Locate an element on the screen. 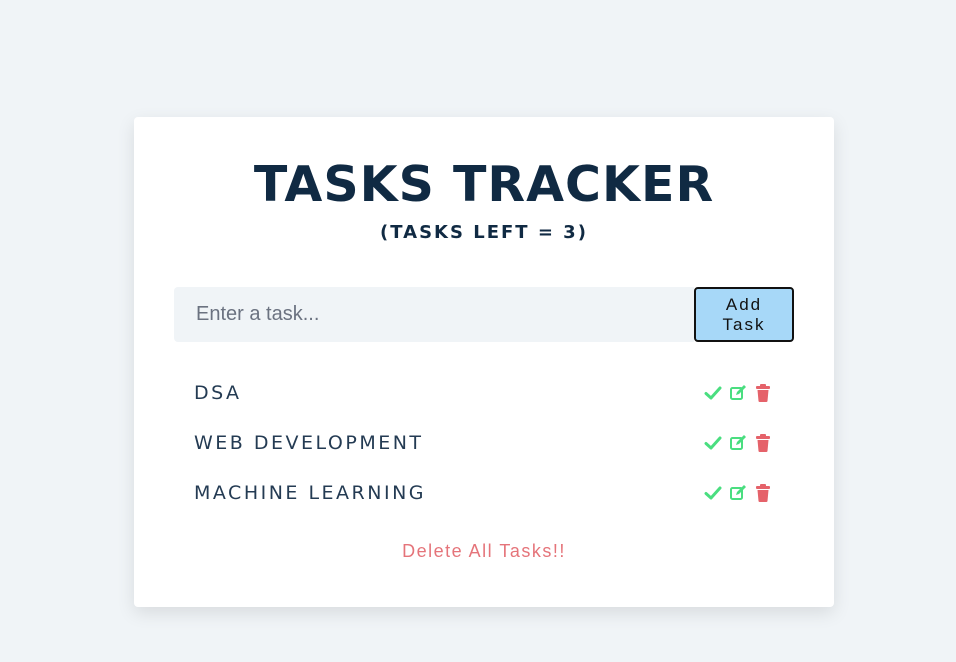 Image resolution: width=956 pixels, height=662 pixels. task-name: DSA is located at coordinates (218, 393).